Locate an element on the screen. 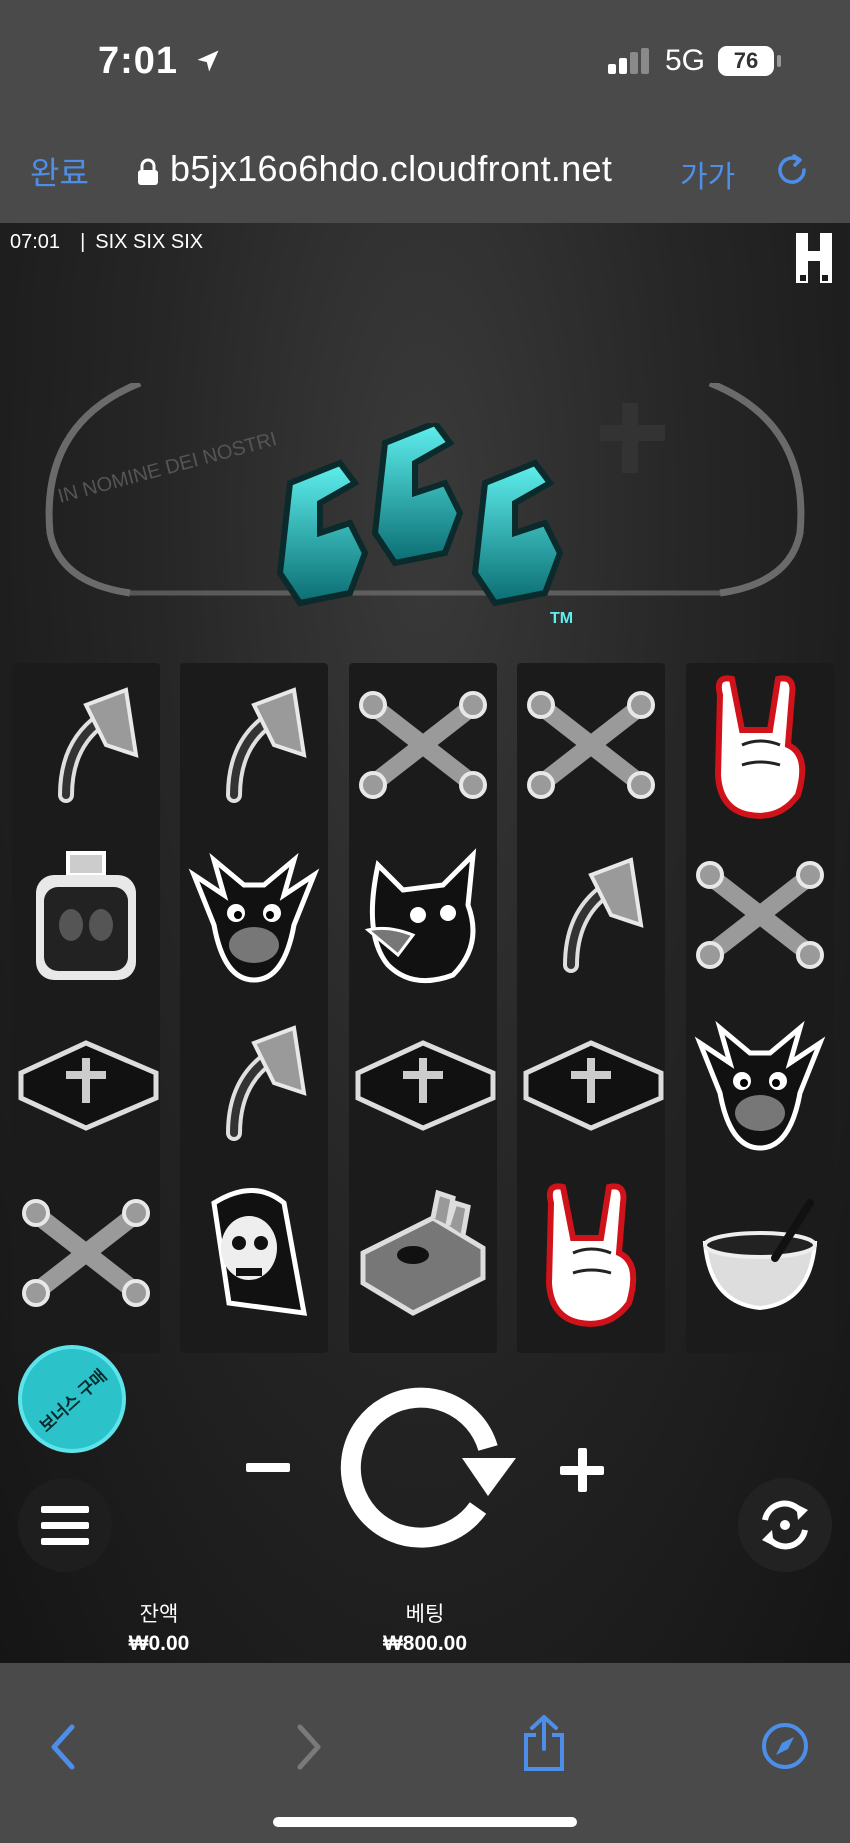 The width and height of the screenshot is (850, 1843). text-size-button: 가가 is located at coordinates (707, 174).